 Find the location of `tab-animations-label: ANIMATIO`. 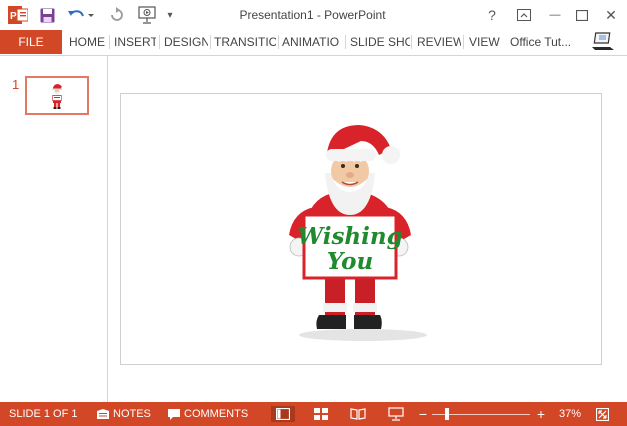

tab-animations-label: ANIMATIO is located at coordinates (311, 42).